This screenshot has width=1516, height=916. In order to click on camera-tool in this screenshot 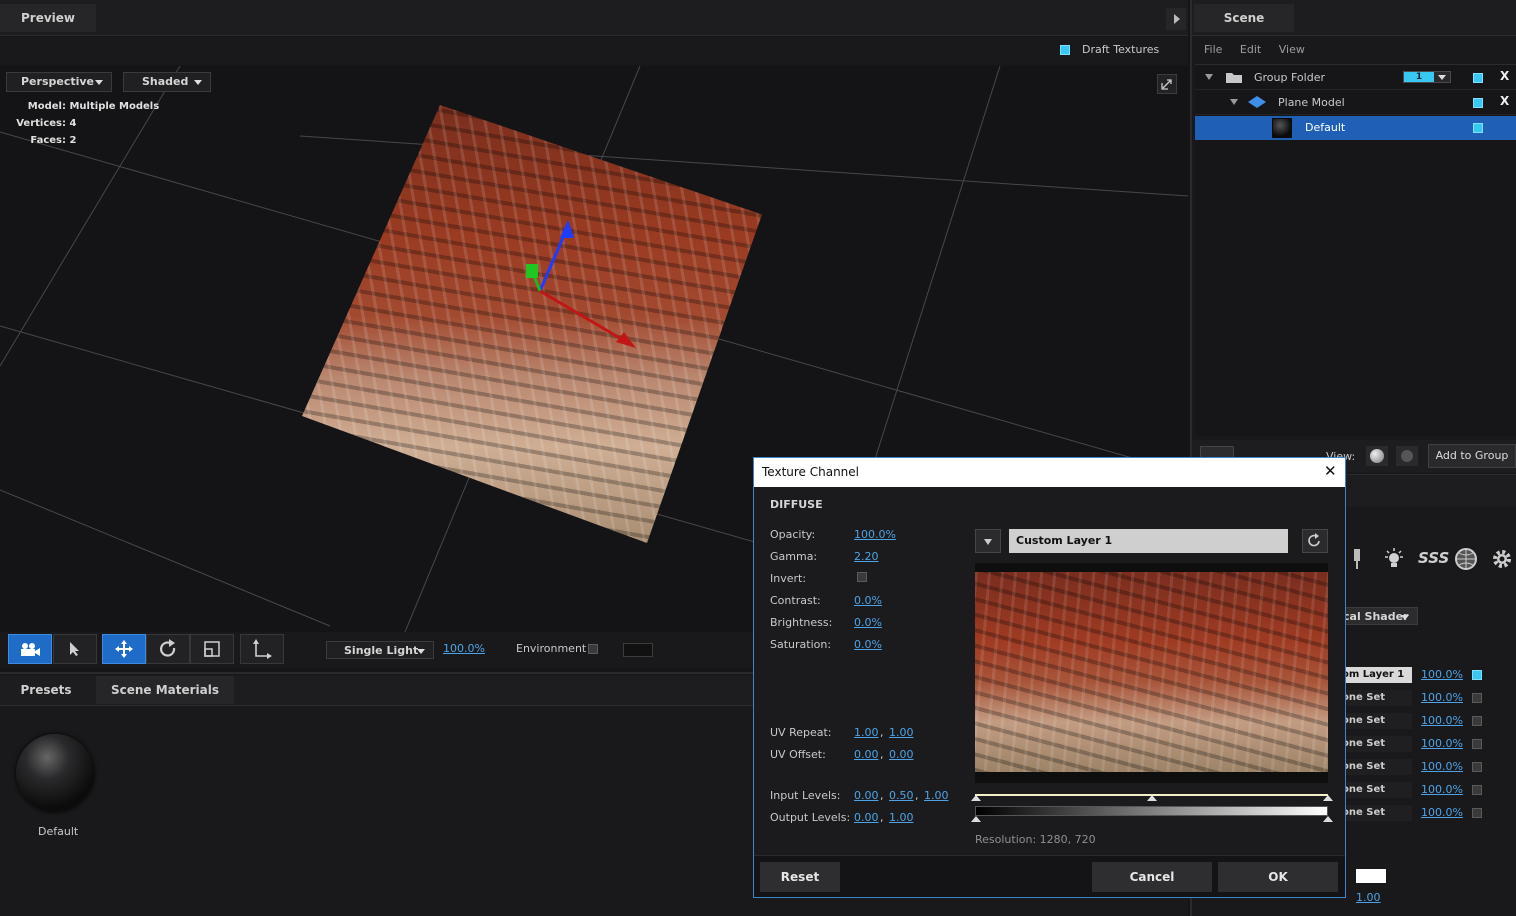, I will do `click(30, 649)`.